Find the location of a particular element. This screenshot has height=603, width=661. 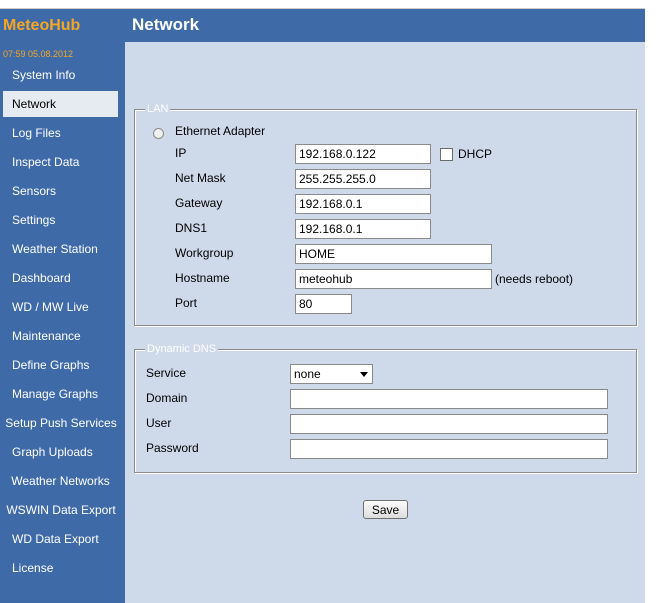

gateway-label: Gateway is located at coordinates (199, 203).